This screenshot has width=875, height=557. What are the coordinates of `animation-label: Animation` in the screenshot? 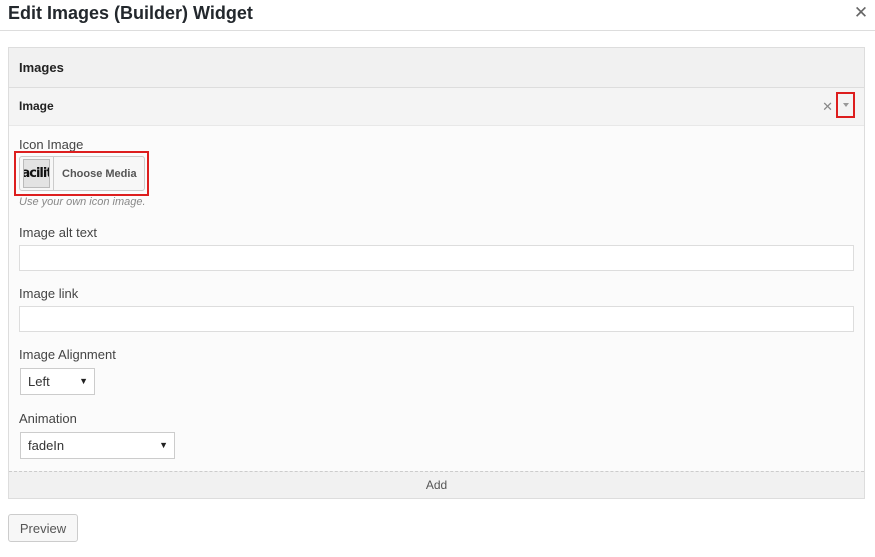 It's located at (48, 418).